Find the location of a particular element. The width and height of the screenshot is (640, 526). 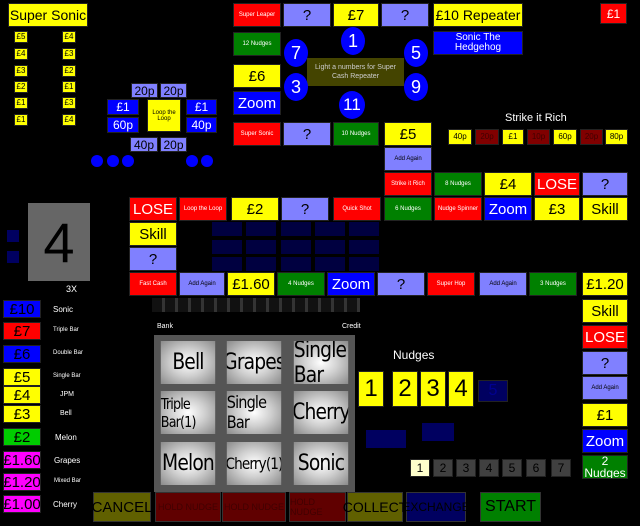

paytable-name: Single Bar is located at coordinates (67, 376).